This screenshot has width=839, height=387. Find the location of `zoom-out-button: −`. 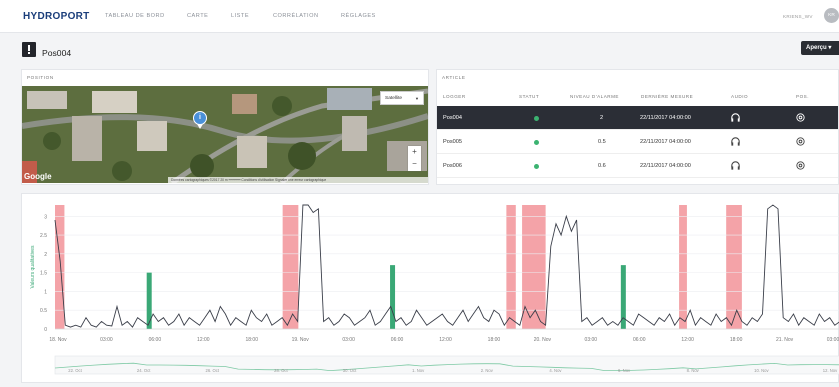

zoom-out-button: − is located at coordinates (414, 164).